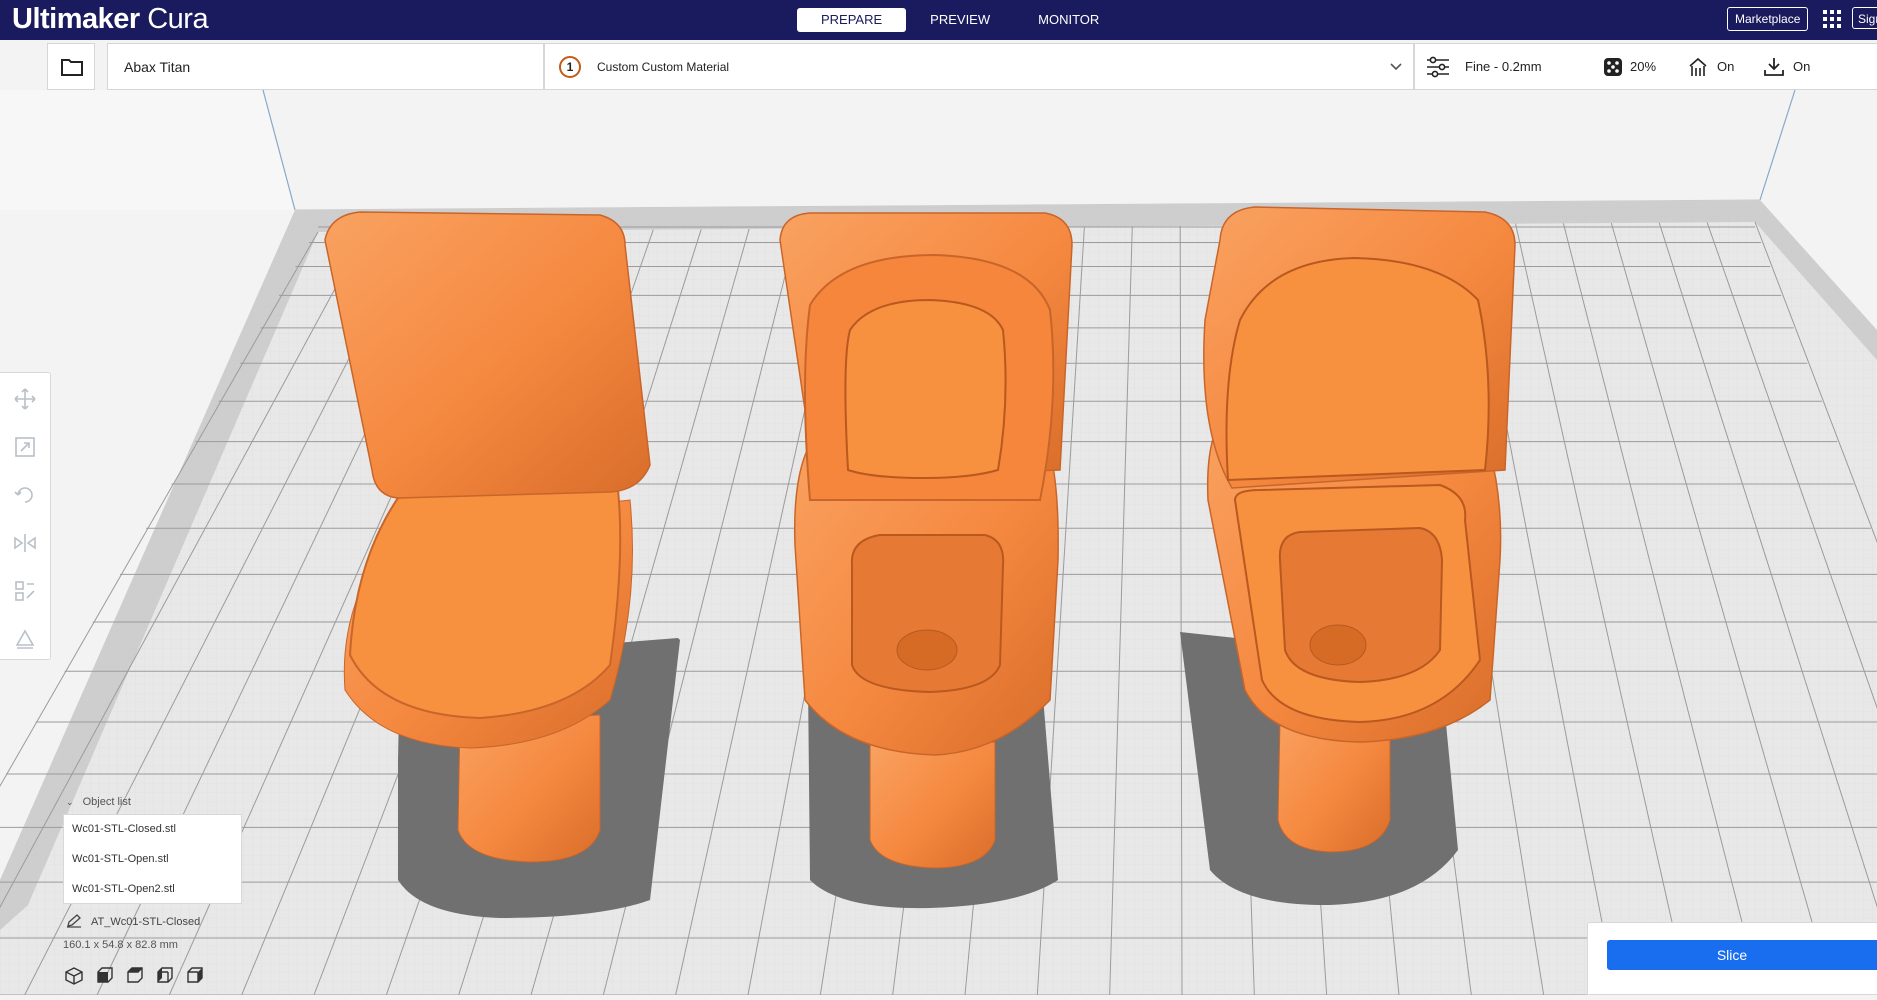 The height and width of the screenshot is (1000, 1877). Describe the element at coordinates (25, 639) in the screenshot. I see `support-blocker-icon` at that location.